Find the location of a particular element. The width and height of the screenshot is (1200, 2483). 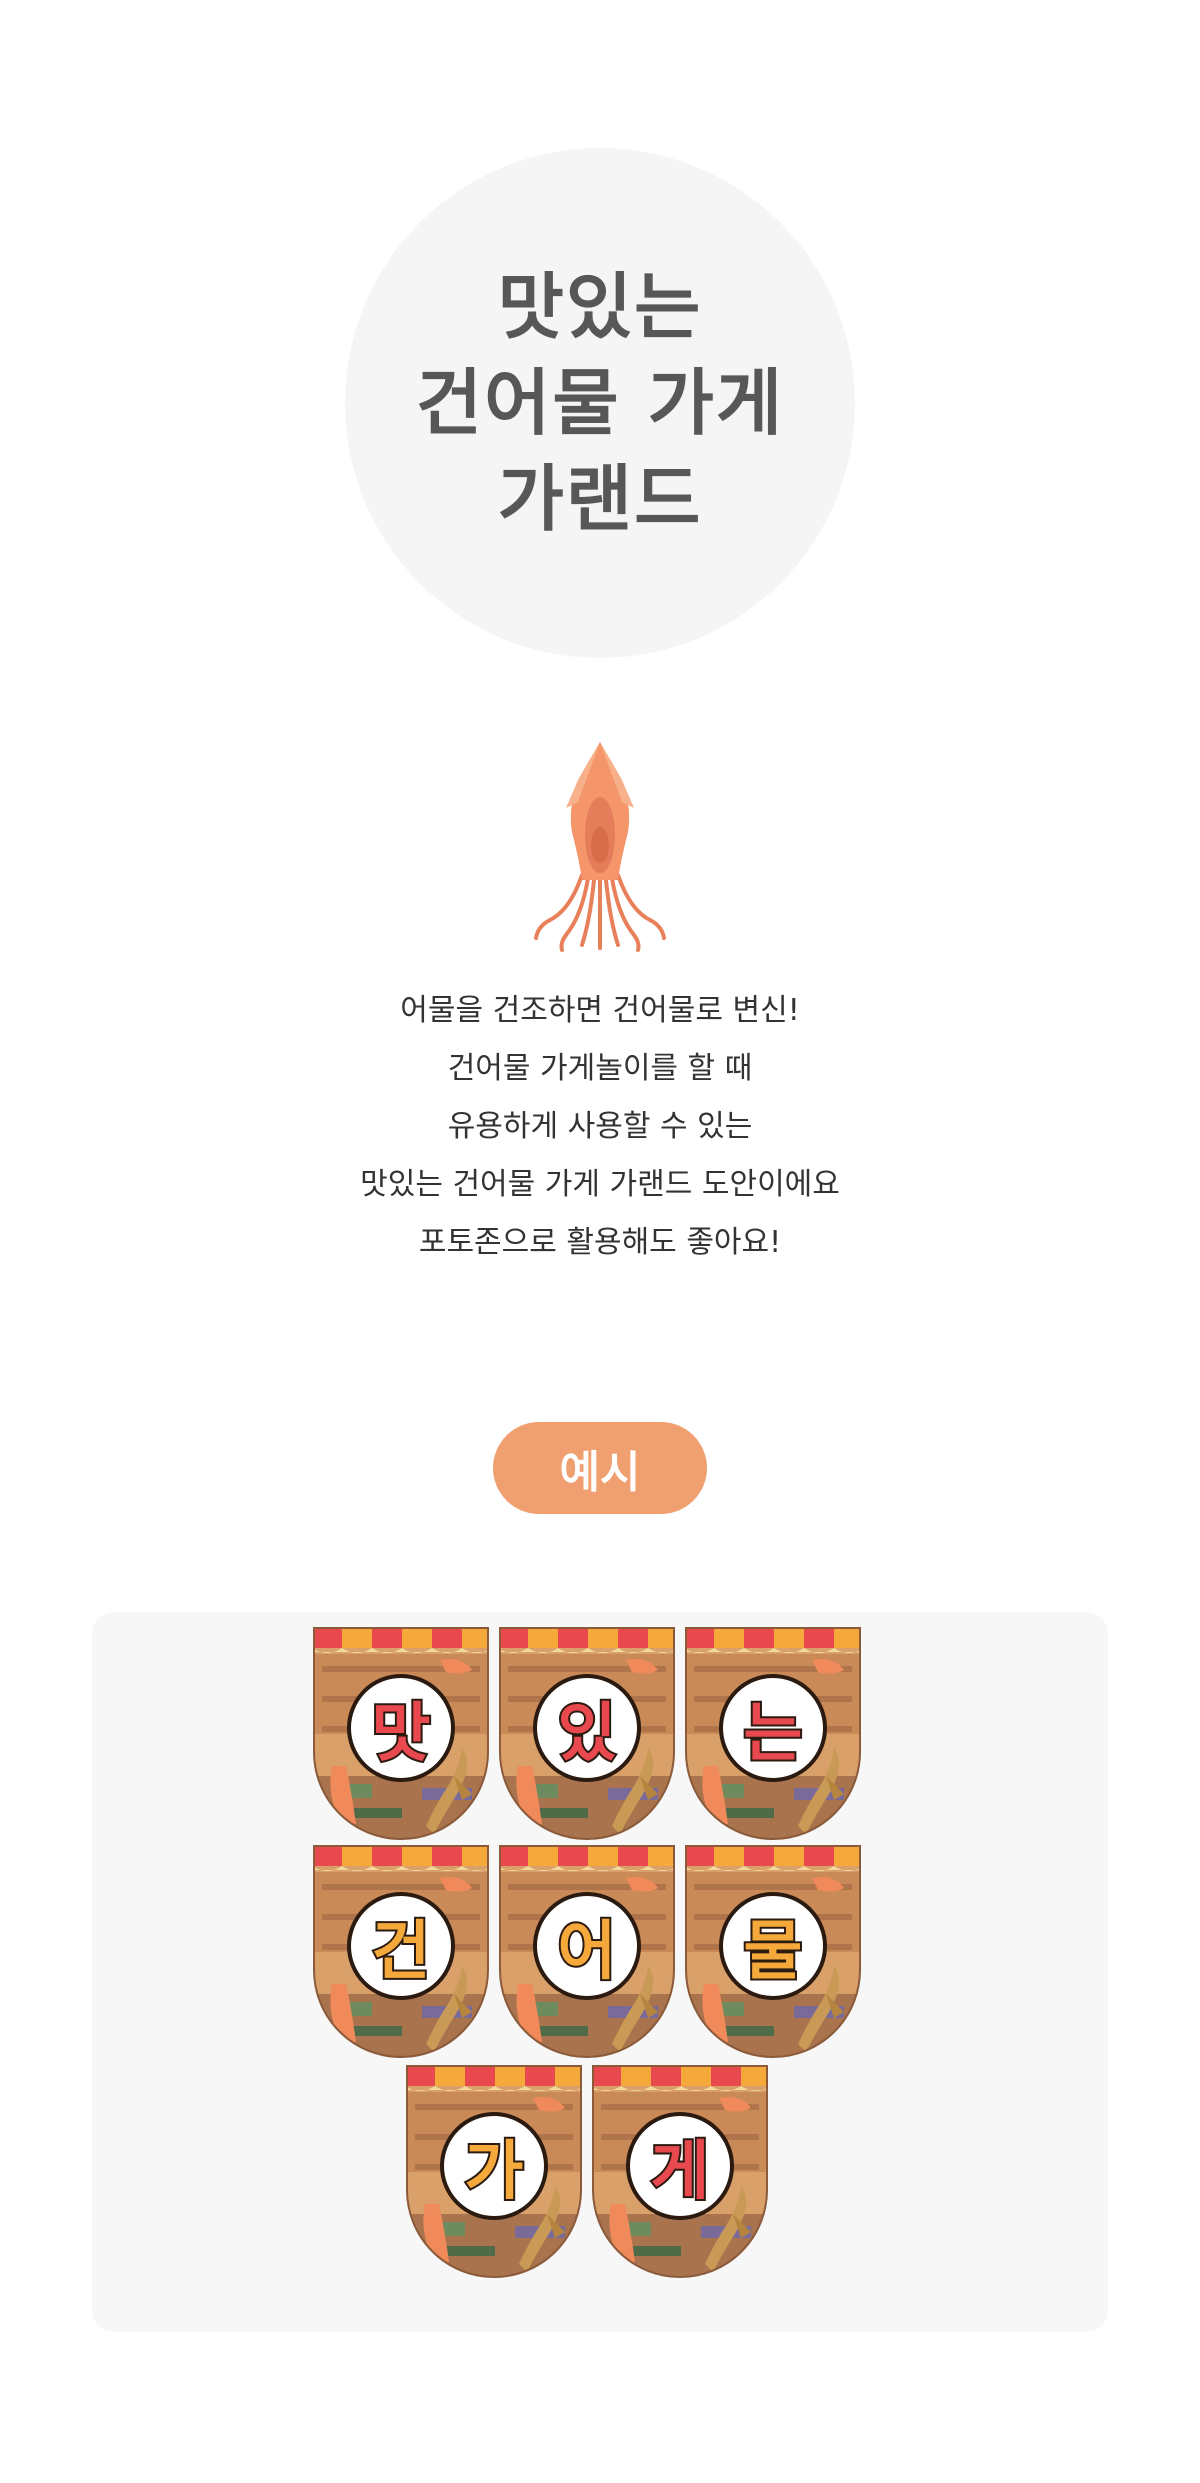

garland-flag: 게 is located at coordinates (680, 2171).